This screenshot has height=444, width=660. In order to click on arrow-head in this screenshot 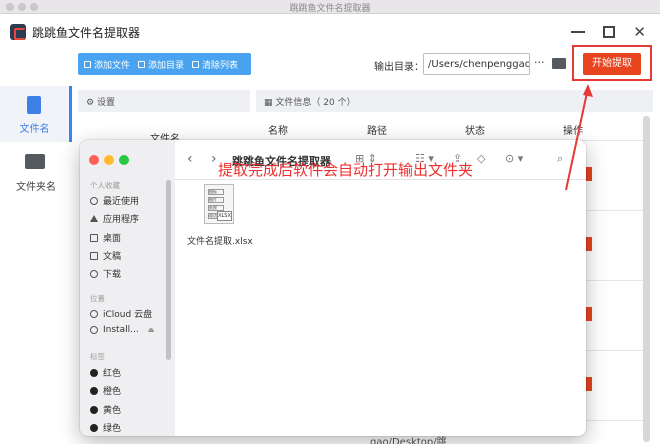, I will do `click(588, 90)`.